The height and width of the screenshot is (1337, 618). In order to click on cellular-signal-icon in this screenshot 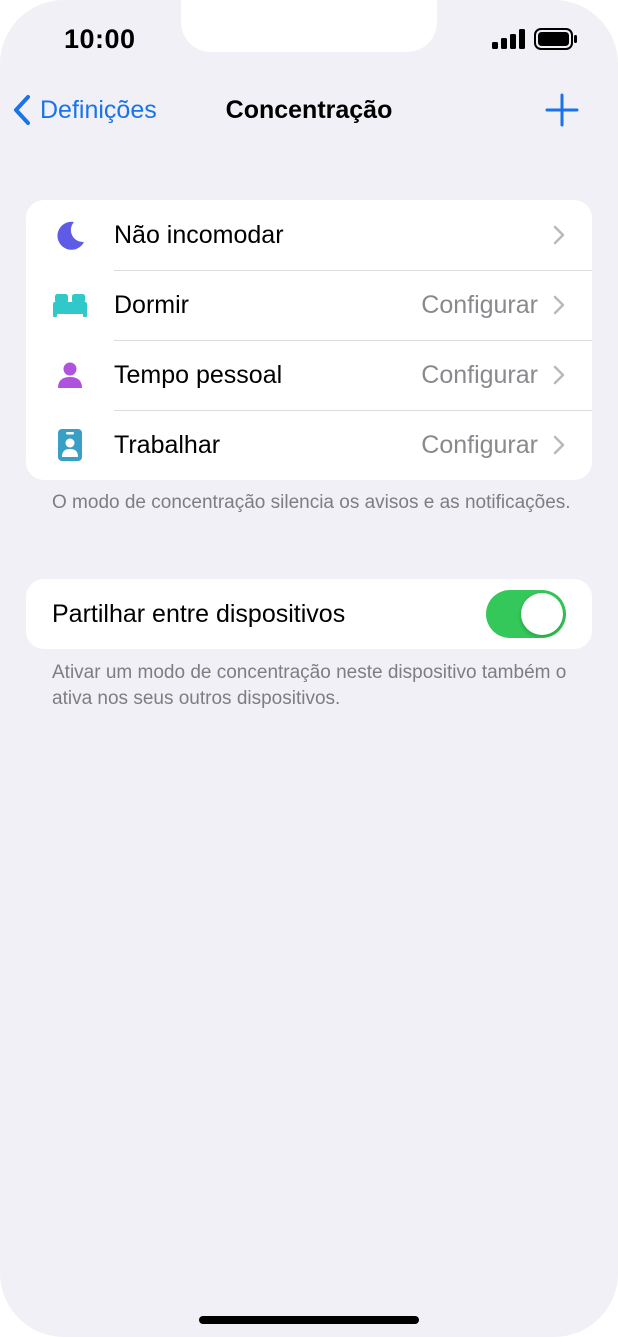, I will do `click(508, 39)`.